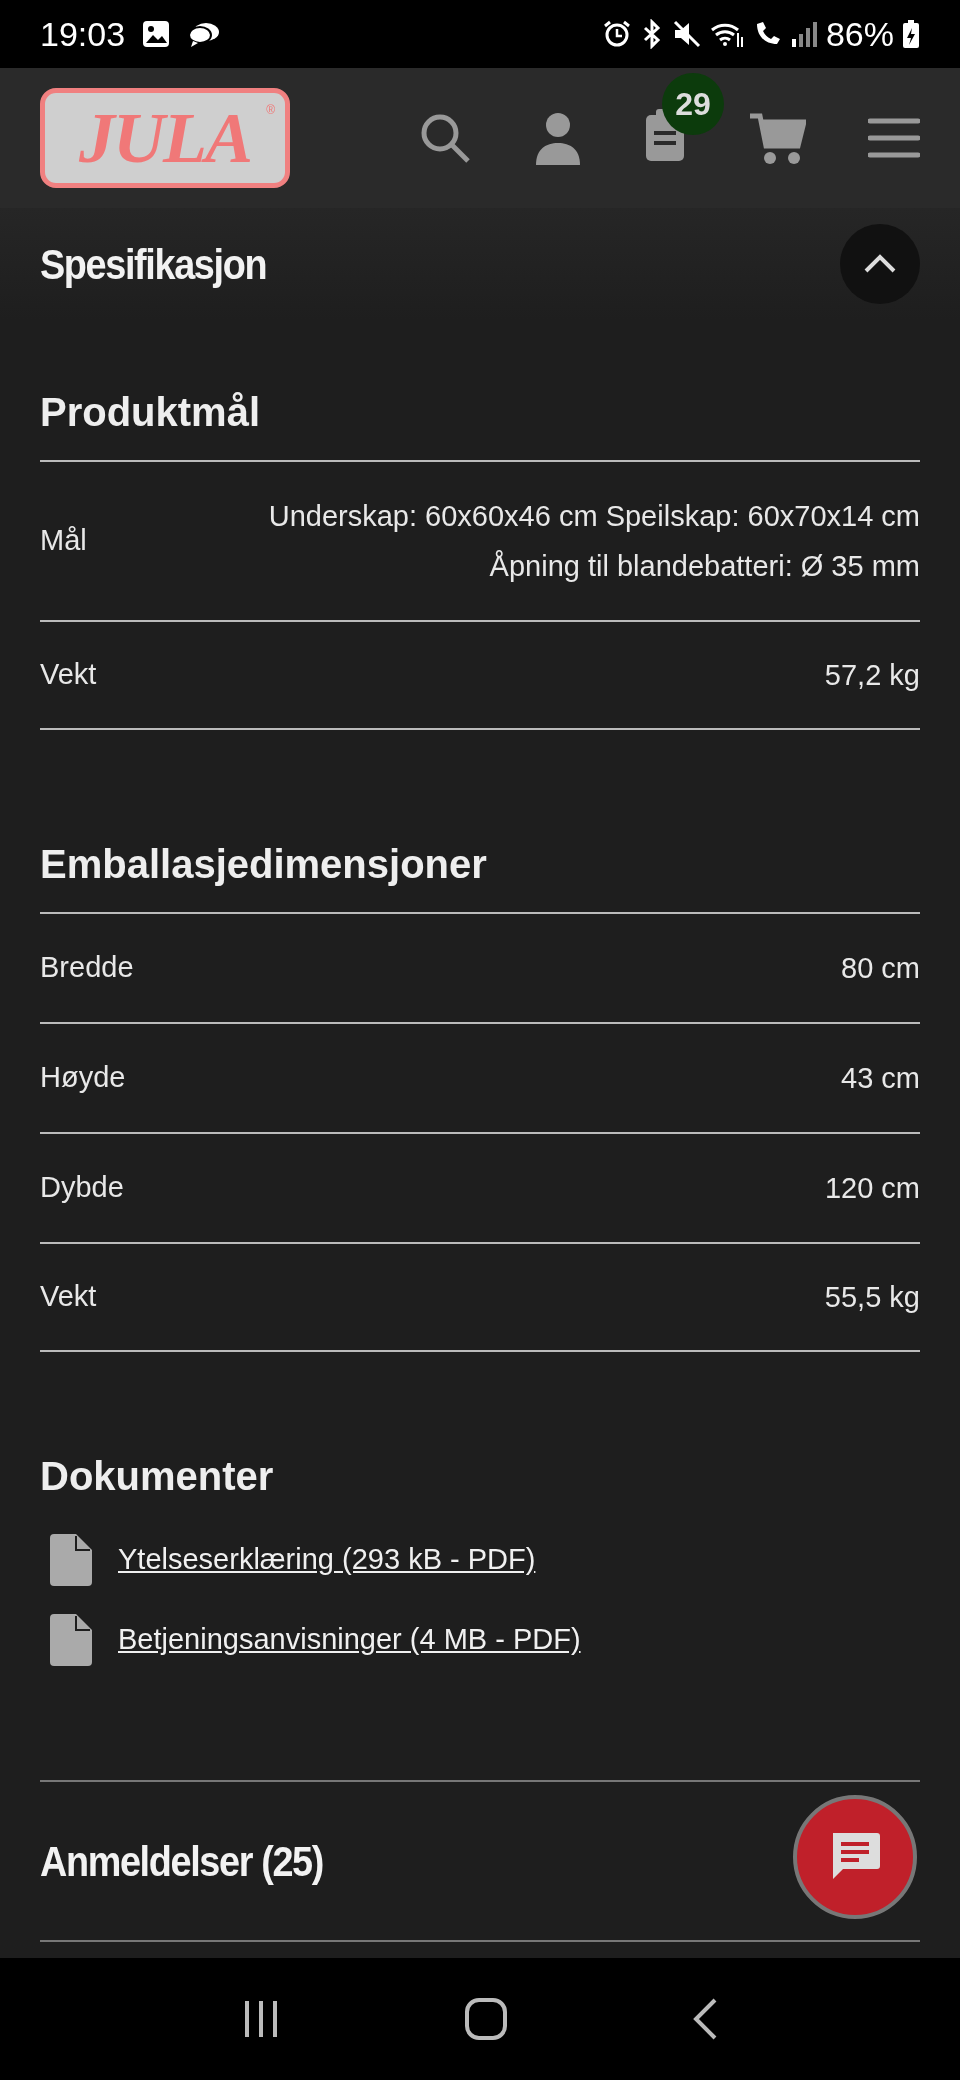 The height and width of the screenshot is (2080, 960). What do you see at coordinates (859, 34) in the screenshot?
I see `battery-level: 86%` at bounding box center [859, 34].